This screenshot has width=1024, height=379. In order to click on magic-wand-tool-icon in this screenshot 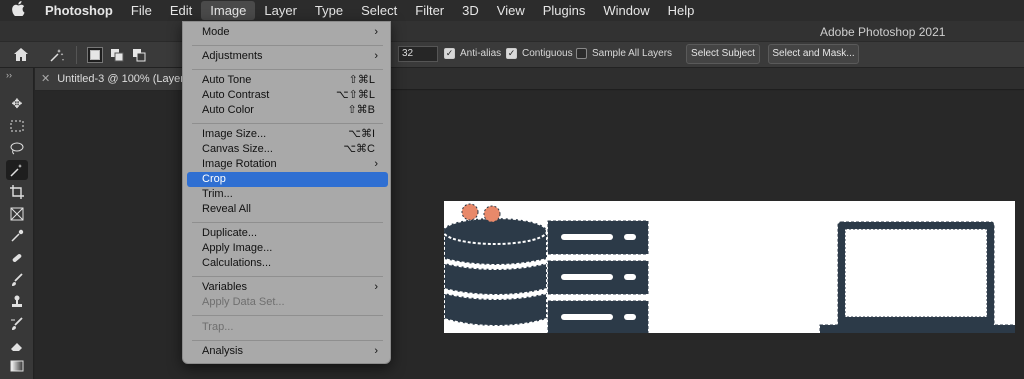, I will do `click(17, 170)`.